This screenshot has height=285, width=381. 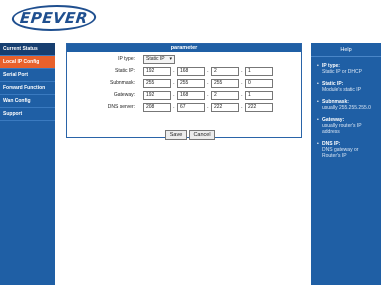 What do you see at coordinates (126, 59) in the screenshot?
I see `ip-type-label: IP type:` at bounding box center [126, 59].